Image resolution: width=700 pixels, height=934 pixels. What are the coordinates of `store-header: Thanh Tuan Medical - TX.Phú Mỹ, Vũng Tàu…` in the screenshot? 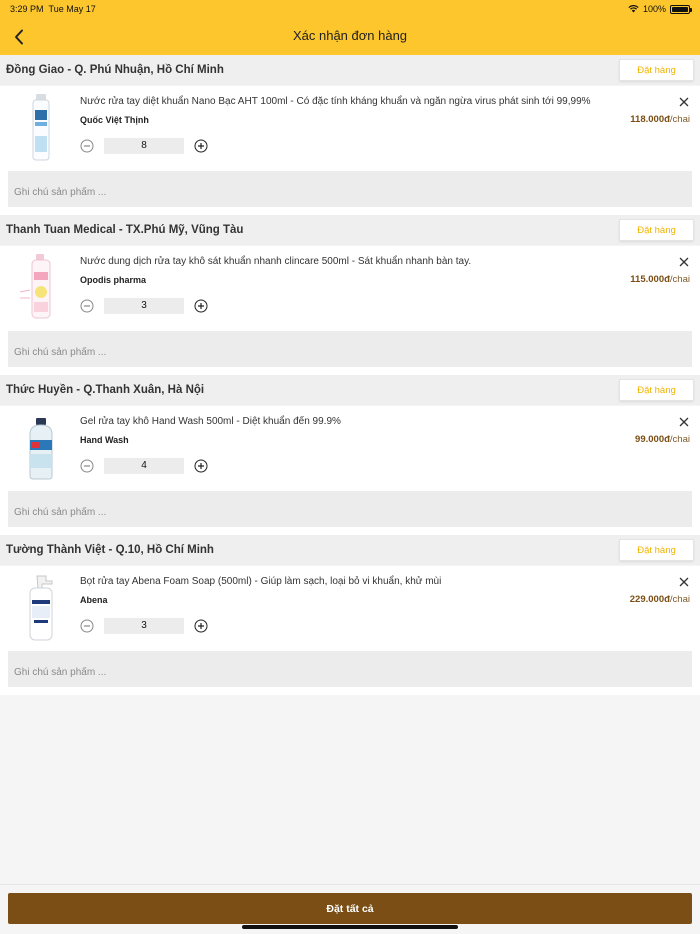 It's located at (350, 230).